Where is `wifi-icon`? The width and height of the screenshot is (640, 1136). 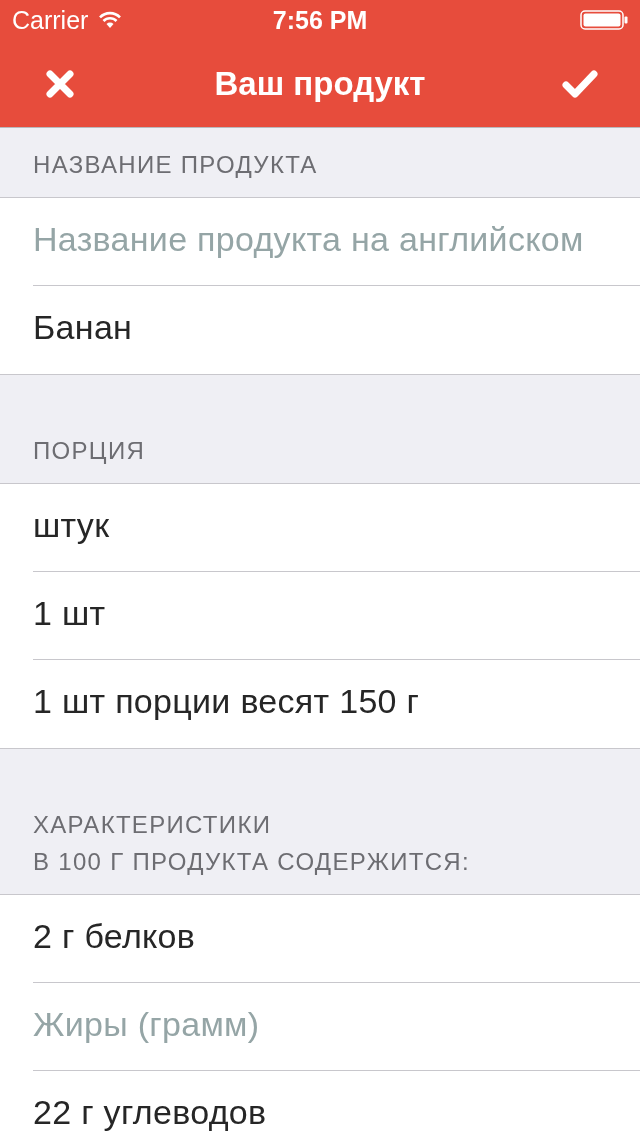
wifi-icon is located at coordinates (110, 20).